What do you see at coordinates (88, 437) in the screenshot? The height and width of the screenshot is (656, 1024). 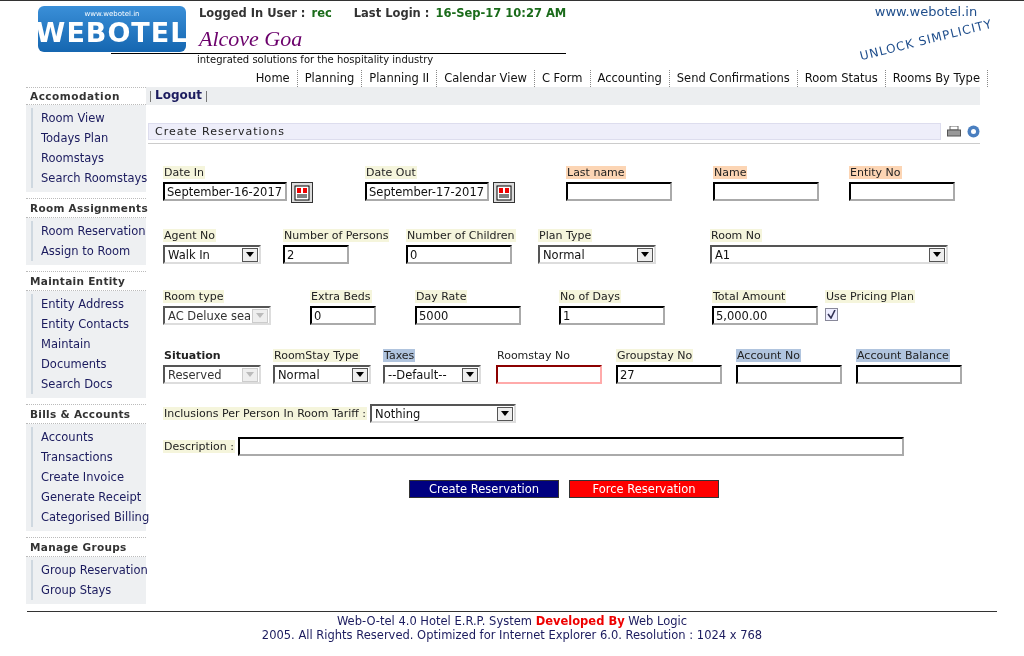 I see `sidebar-link: Accounts` at bounding box center [88, 437].